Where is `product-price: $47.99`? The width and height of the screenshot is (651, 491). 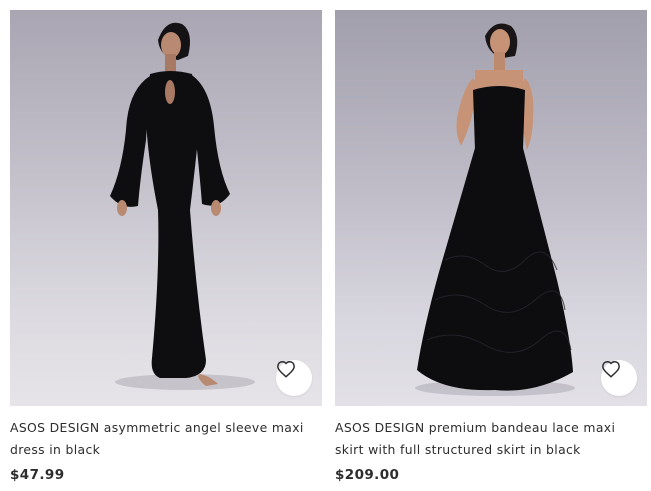 product-price: $47.99 is located at coordinates (37, 475).